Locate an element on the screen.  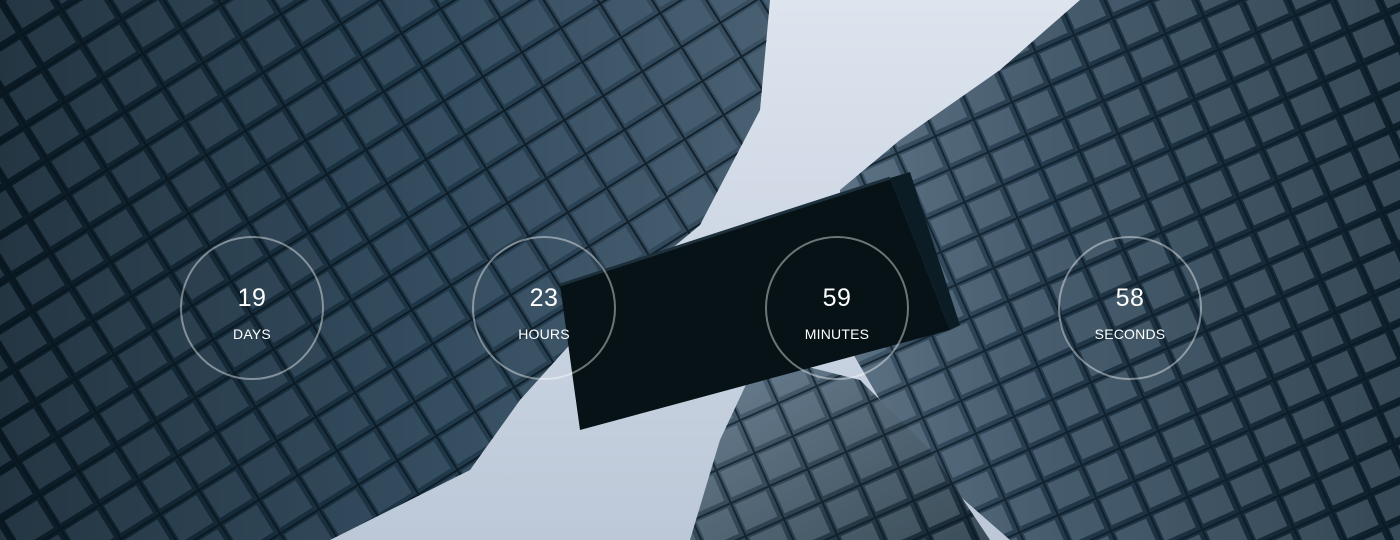
countdown-seconds: 58 SECONDS is located at coordinates (1130, 308).